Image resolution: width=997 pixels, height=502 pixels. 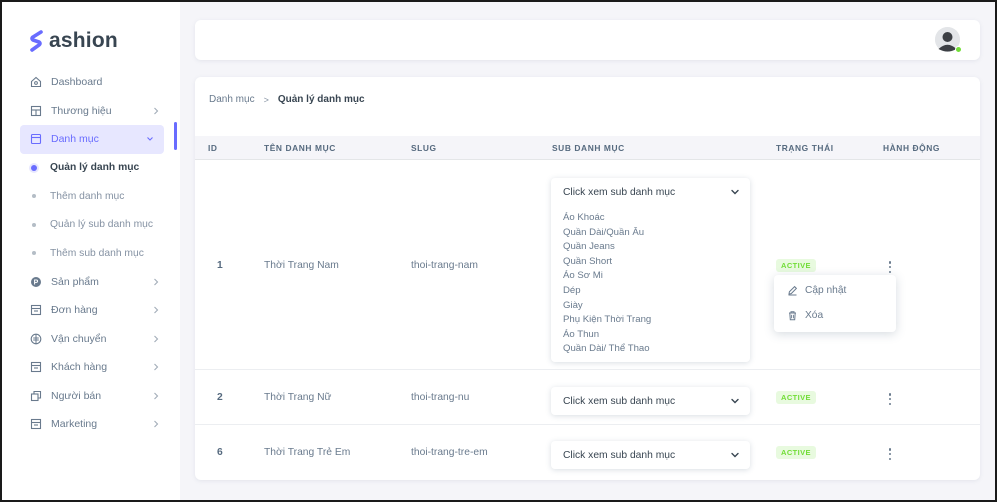 I want to click on row-name: Thời Trang Nam, so click(x=301, y=265).